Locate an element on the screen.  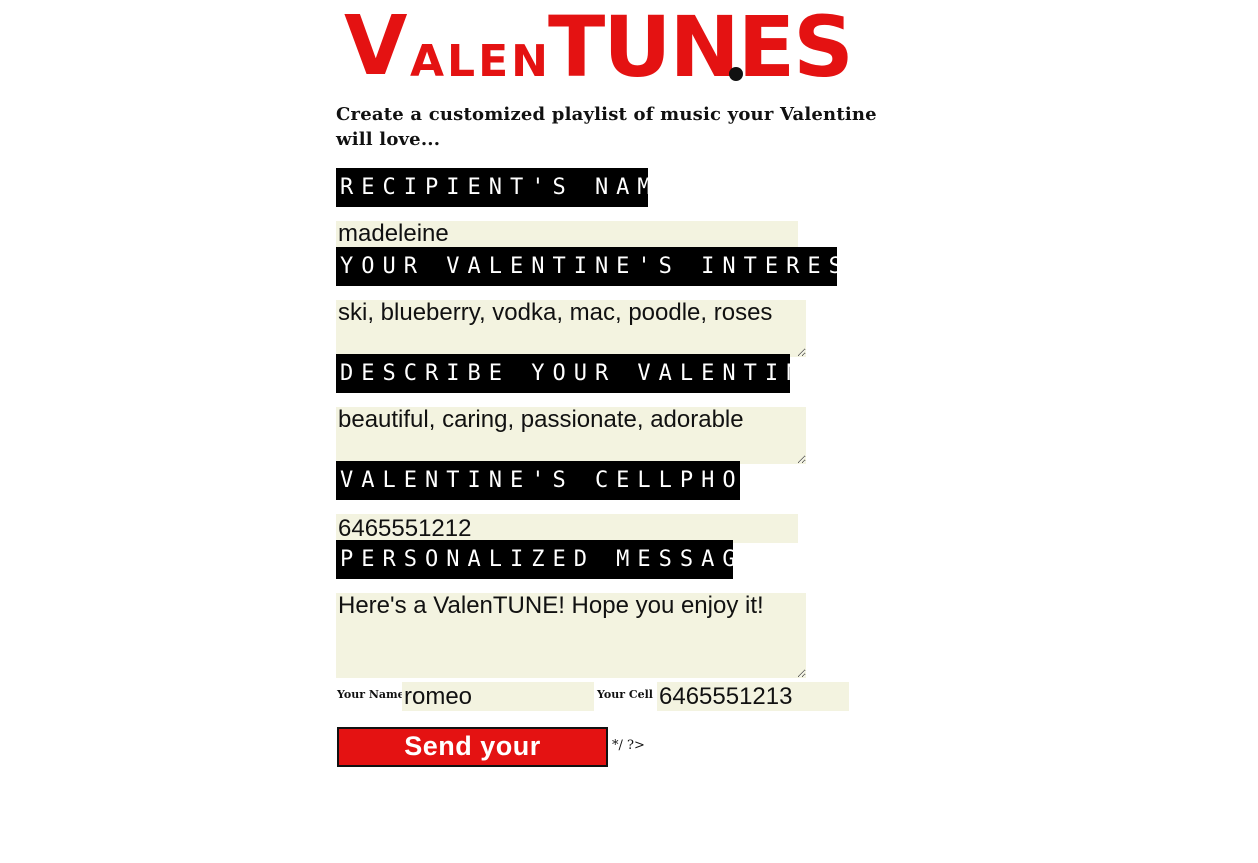
your-name-input is located at coordinates (498, 696).